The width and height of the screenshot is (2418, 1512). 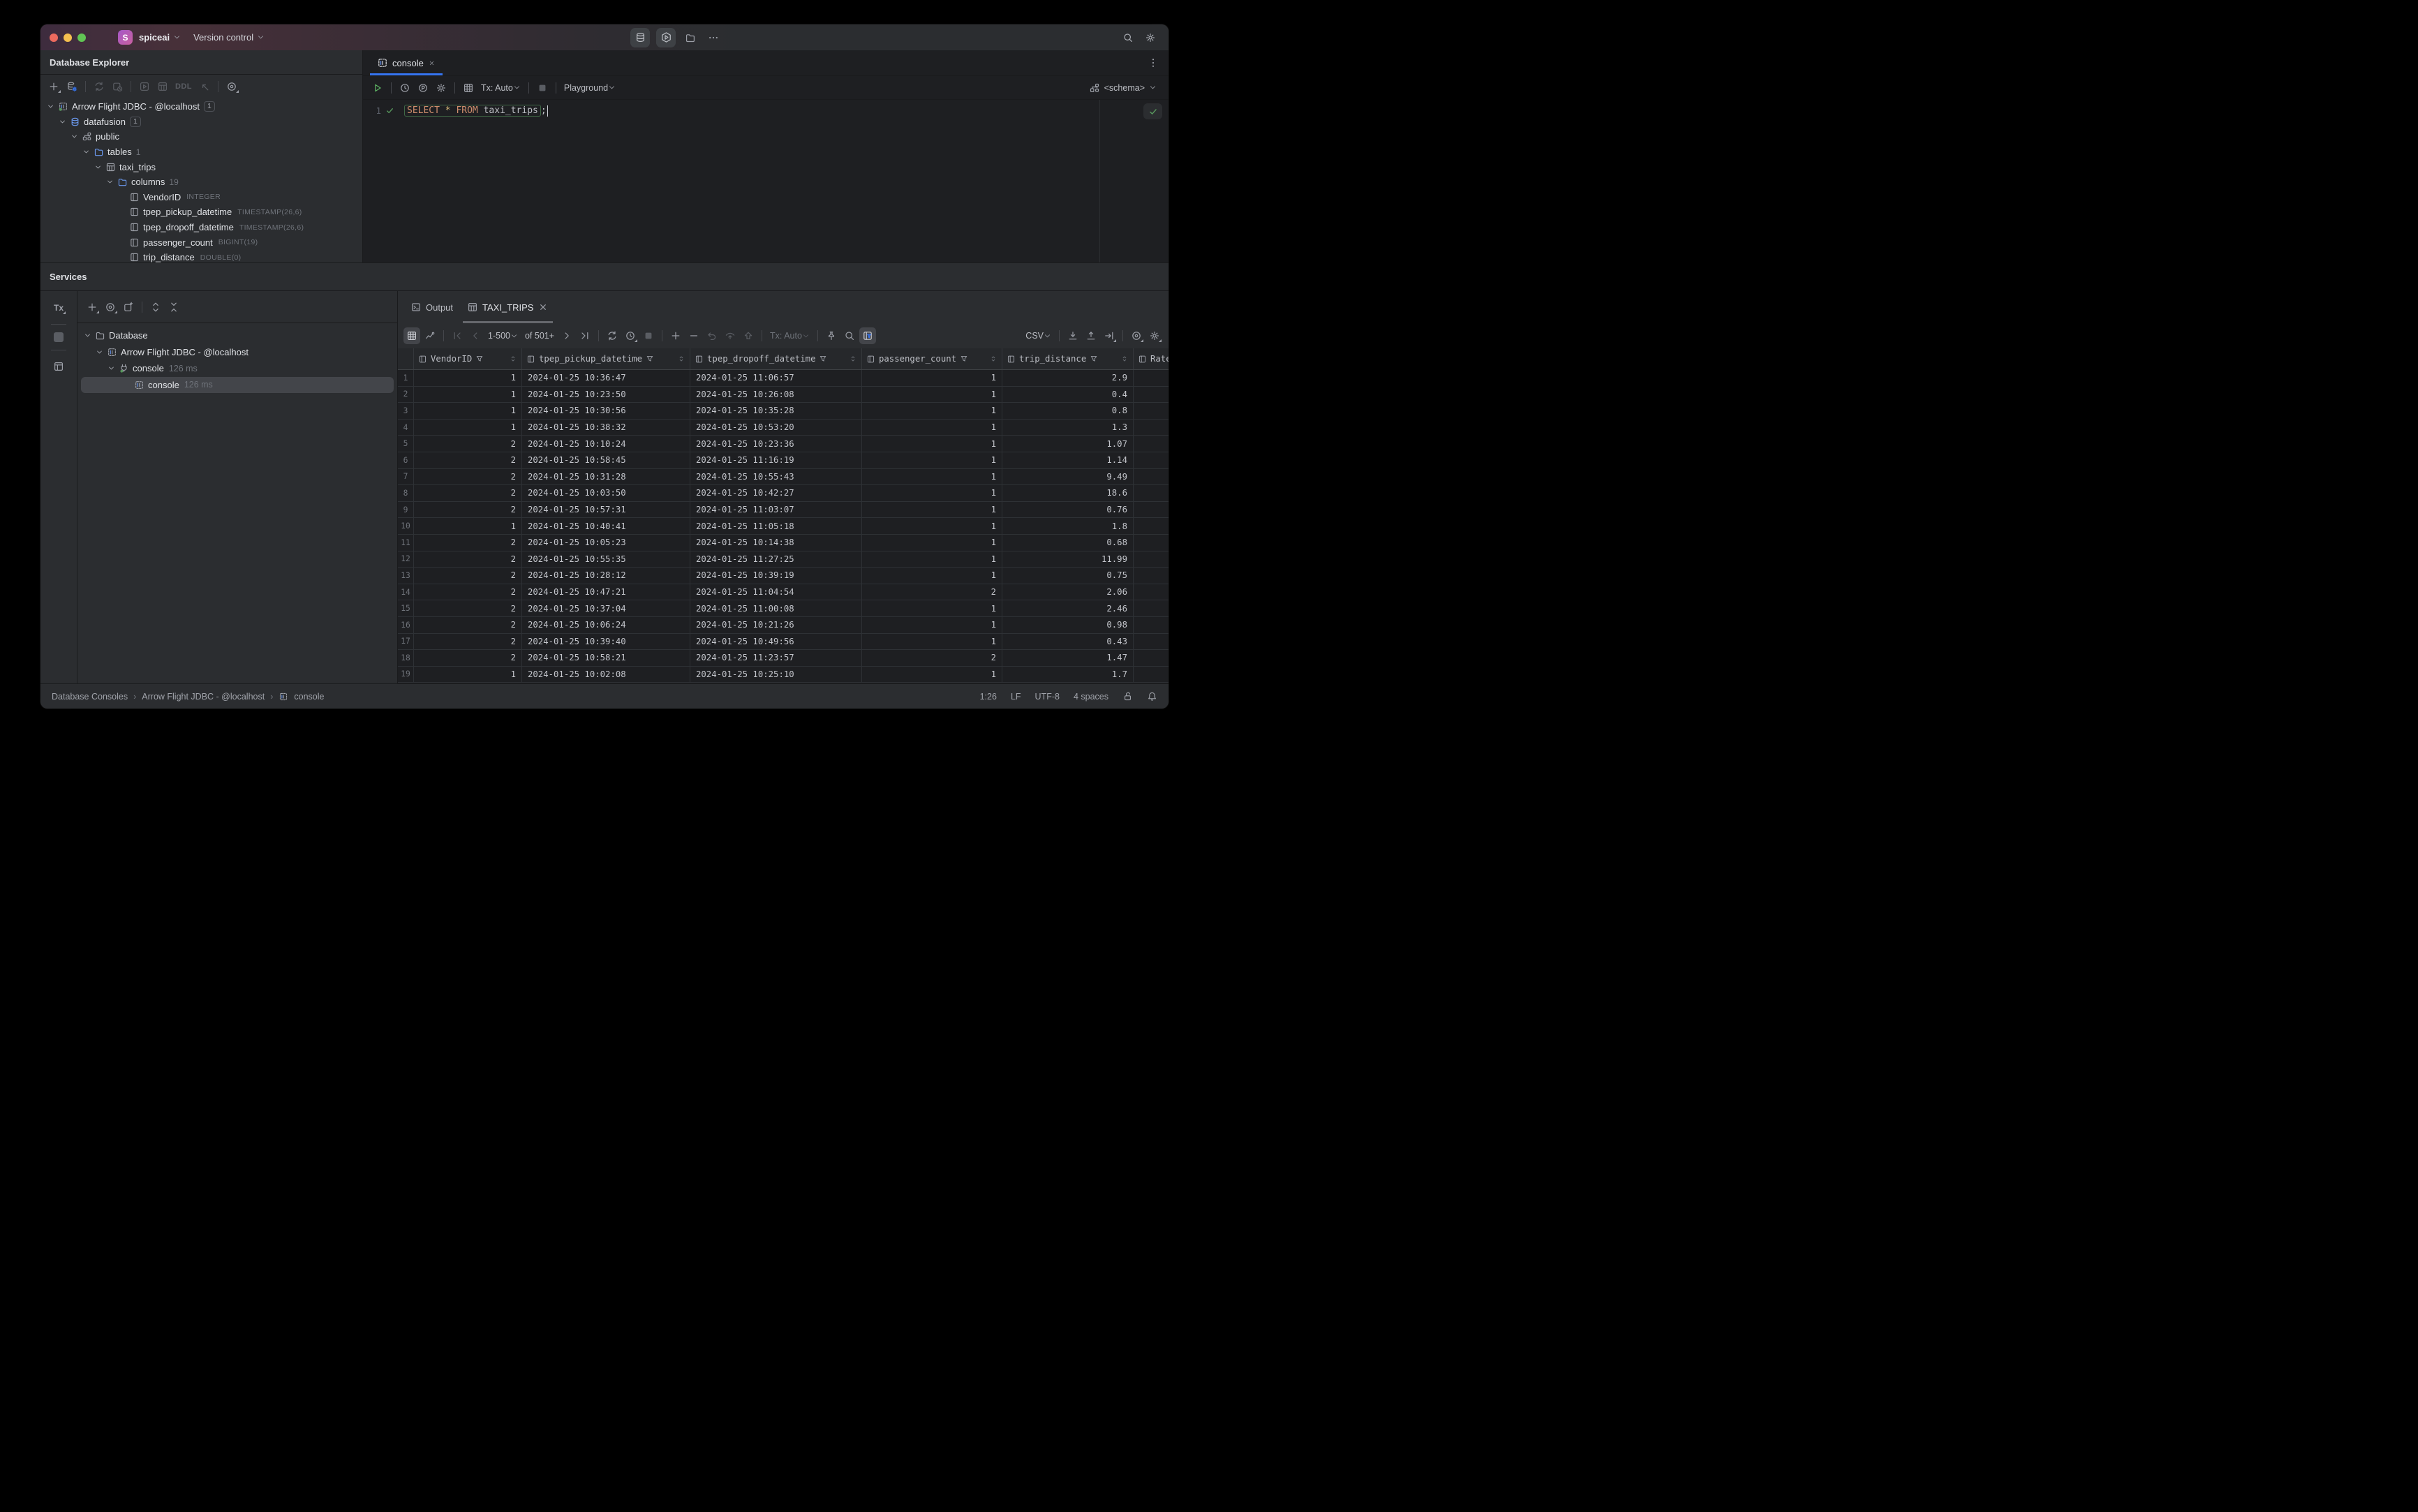 I want to click on sql-statement: SELECT * FROM taxi_trips;, so click(x=477, y=111).